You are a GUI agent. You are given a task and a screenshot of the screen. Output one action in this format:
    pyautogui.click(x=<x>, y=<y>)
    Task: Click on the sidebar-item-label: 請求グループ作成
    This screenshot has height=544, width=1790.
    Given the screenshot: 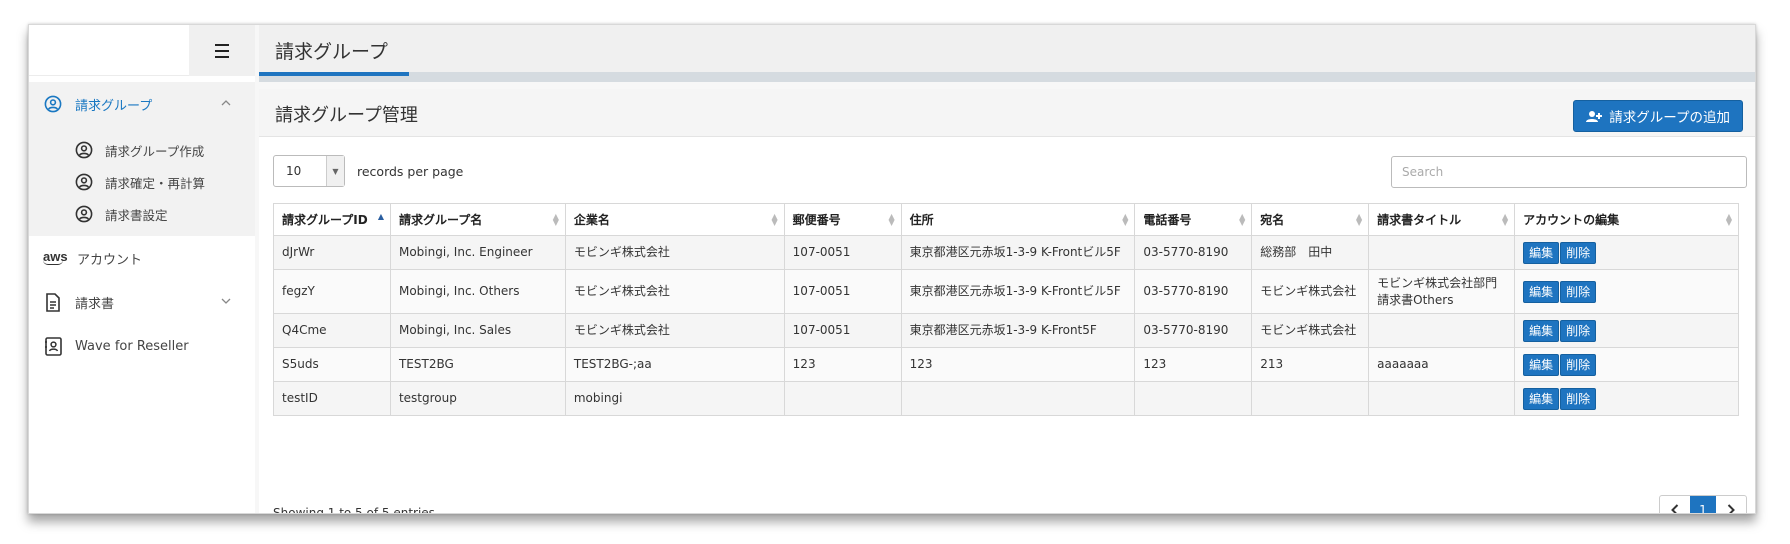 What is the action you would take?
    pyautogui.click(x=155, y=151)
    